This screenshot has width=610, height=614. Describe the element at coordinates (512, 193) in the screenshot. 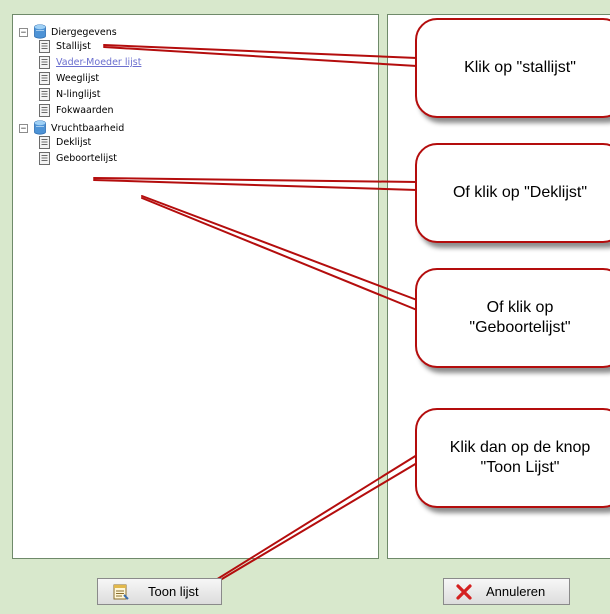

I see `callout-deklijst: Of klik op "Deklijst"` at that location.